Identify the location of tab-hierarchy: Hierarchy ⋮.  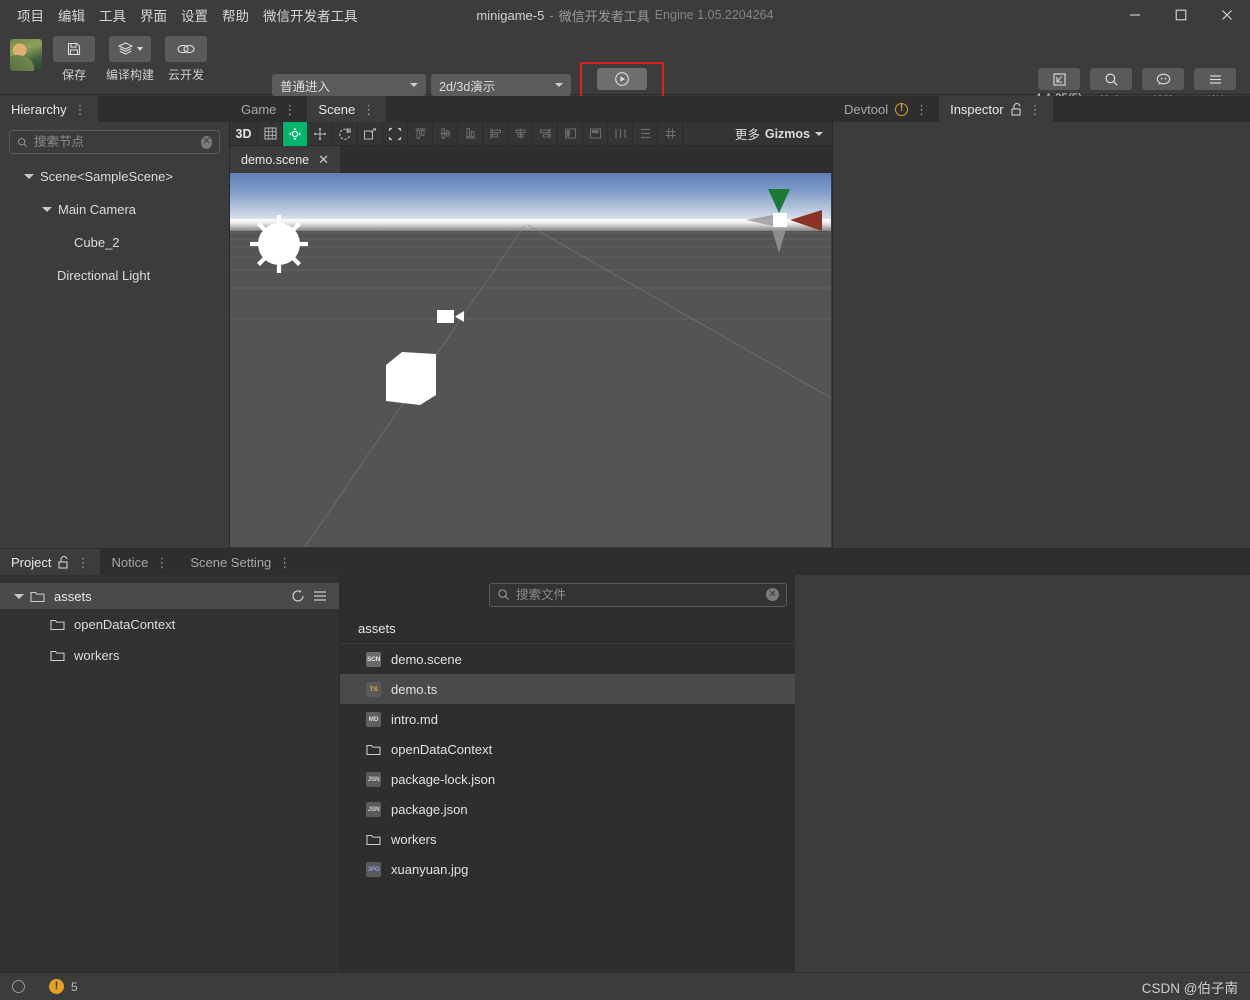
(49, 109).